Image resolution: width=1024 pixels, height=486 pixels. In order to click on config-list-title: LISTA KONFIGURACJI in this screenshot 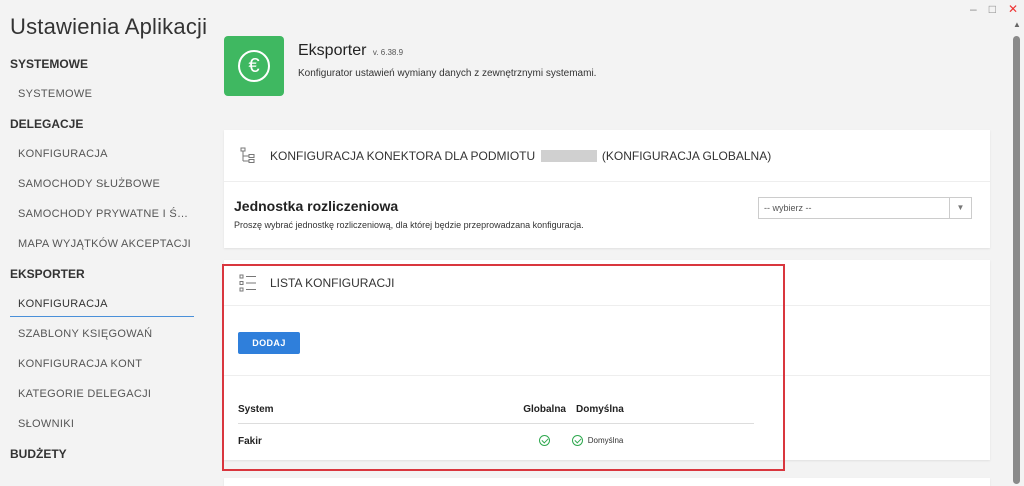, I will do `click(332, 282)`.